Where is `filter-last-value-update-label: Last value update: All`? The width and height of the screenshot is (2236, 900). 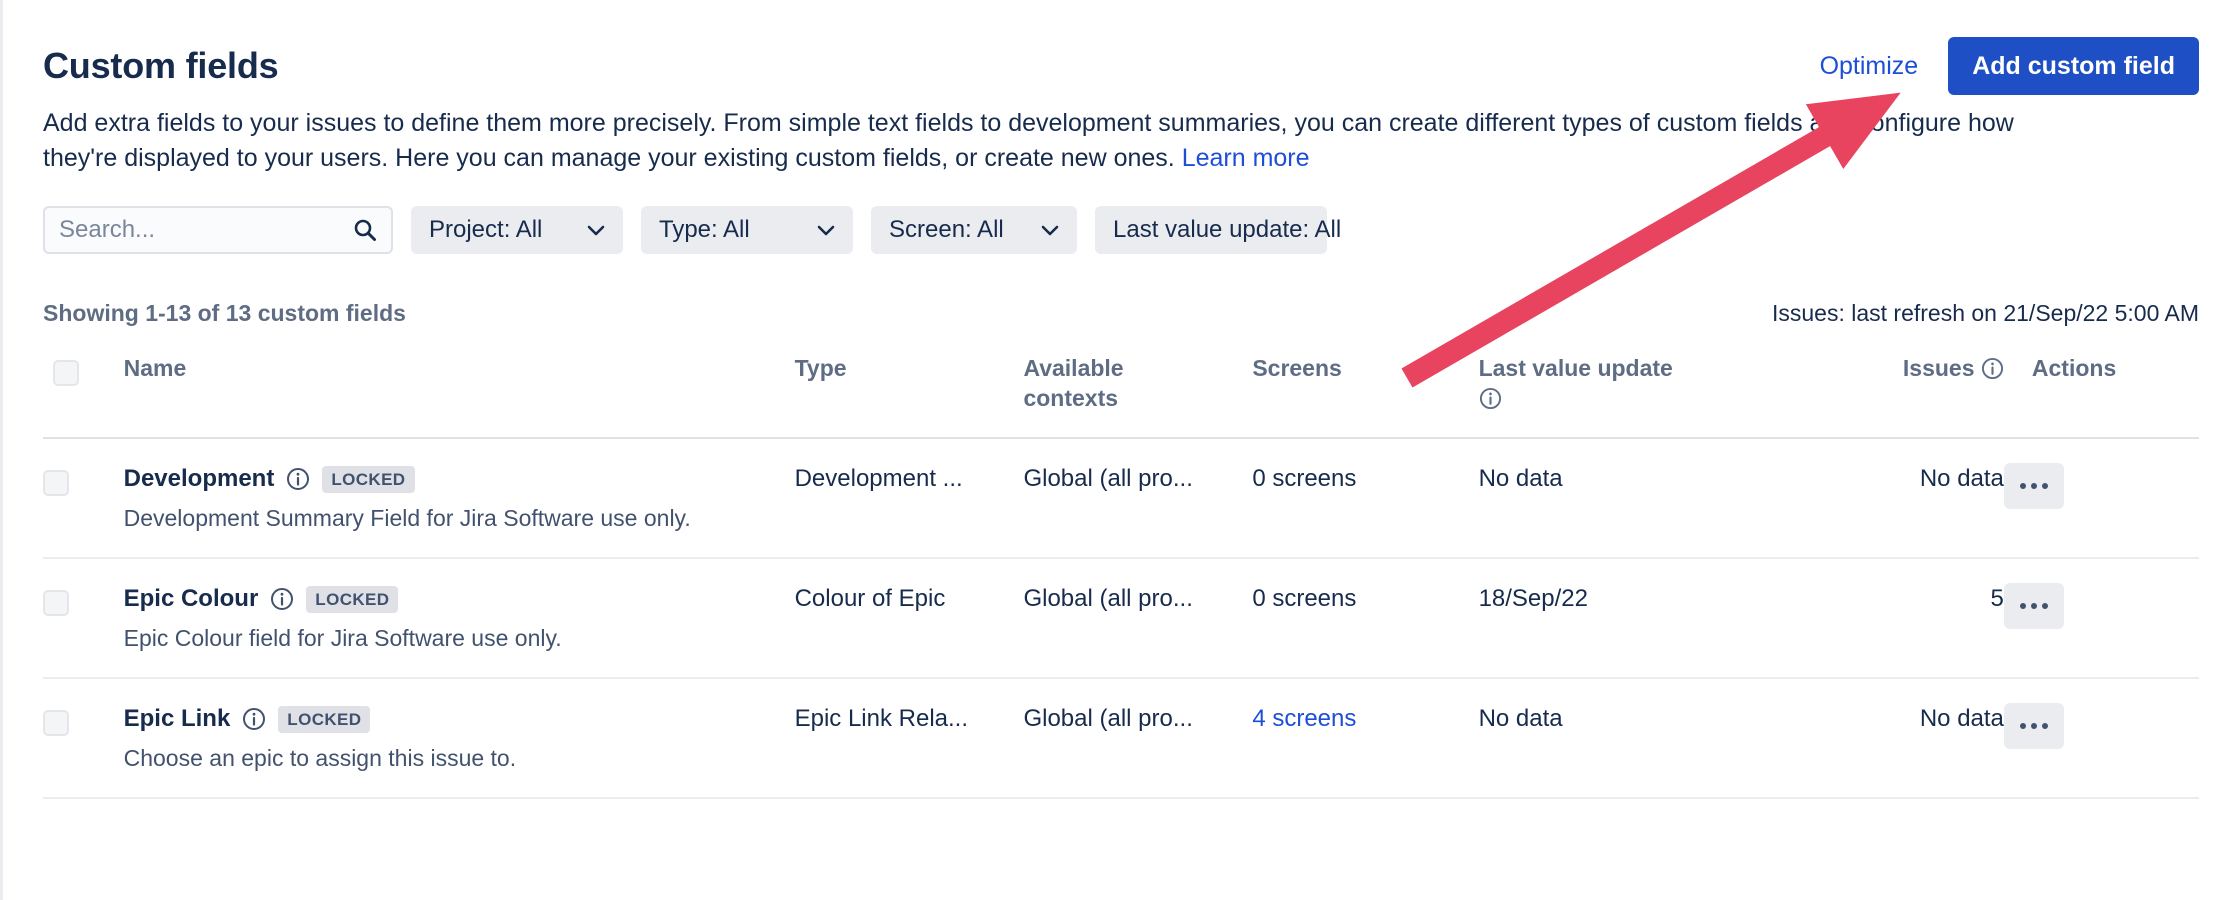
filter-last-value-update-label: Last value update: All is located at coordinates (1227, 229).